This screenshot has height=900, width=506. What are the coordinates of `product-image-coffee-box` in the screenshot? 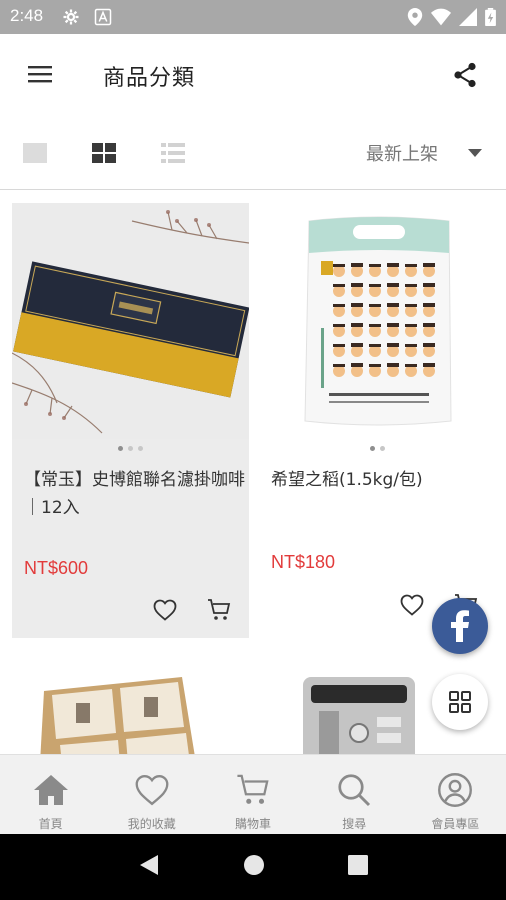 It's located at (130, 321).